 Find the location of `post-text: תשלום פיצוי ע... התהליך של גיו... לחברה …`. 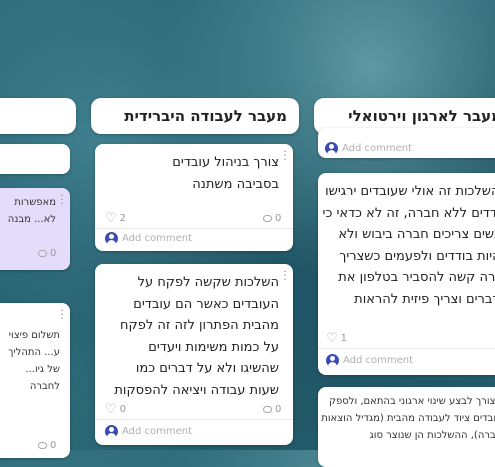

post-text: תשלום פיצוי ע... התהליך של גיו... לחברה … is located at coordinates (34, 364).